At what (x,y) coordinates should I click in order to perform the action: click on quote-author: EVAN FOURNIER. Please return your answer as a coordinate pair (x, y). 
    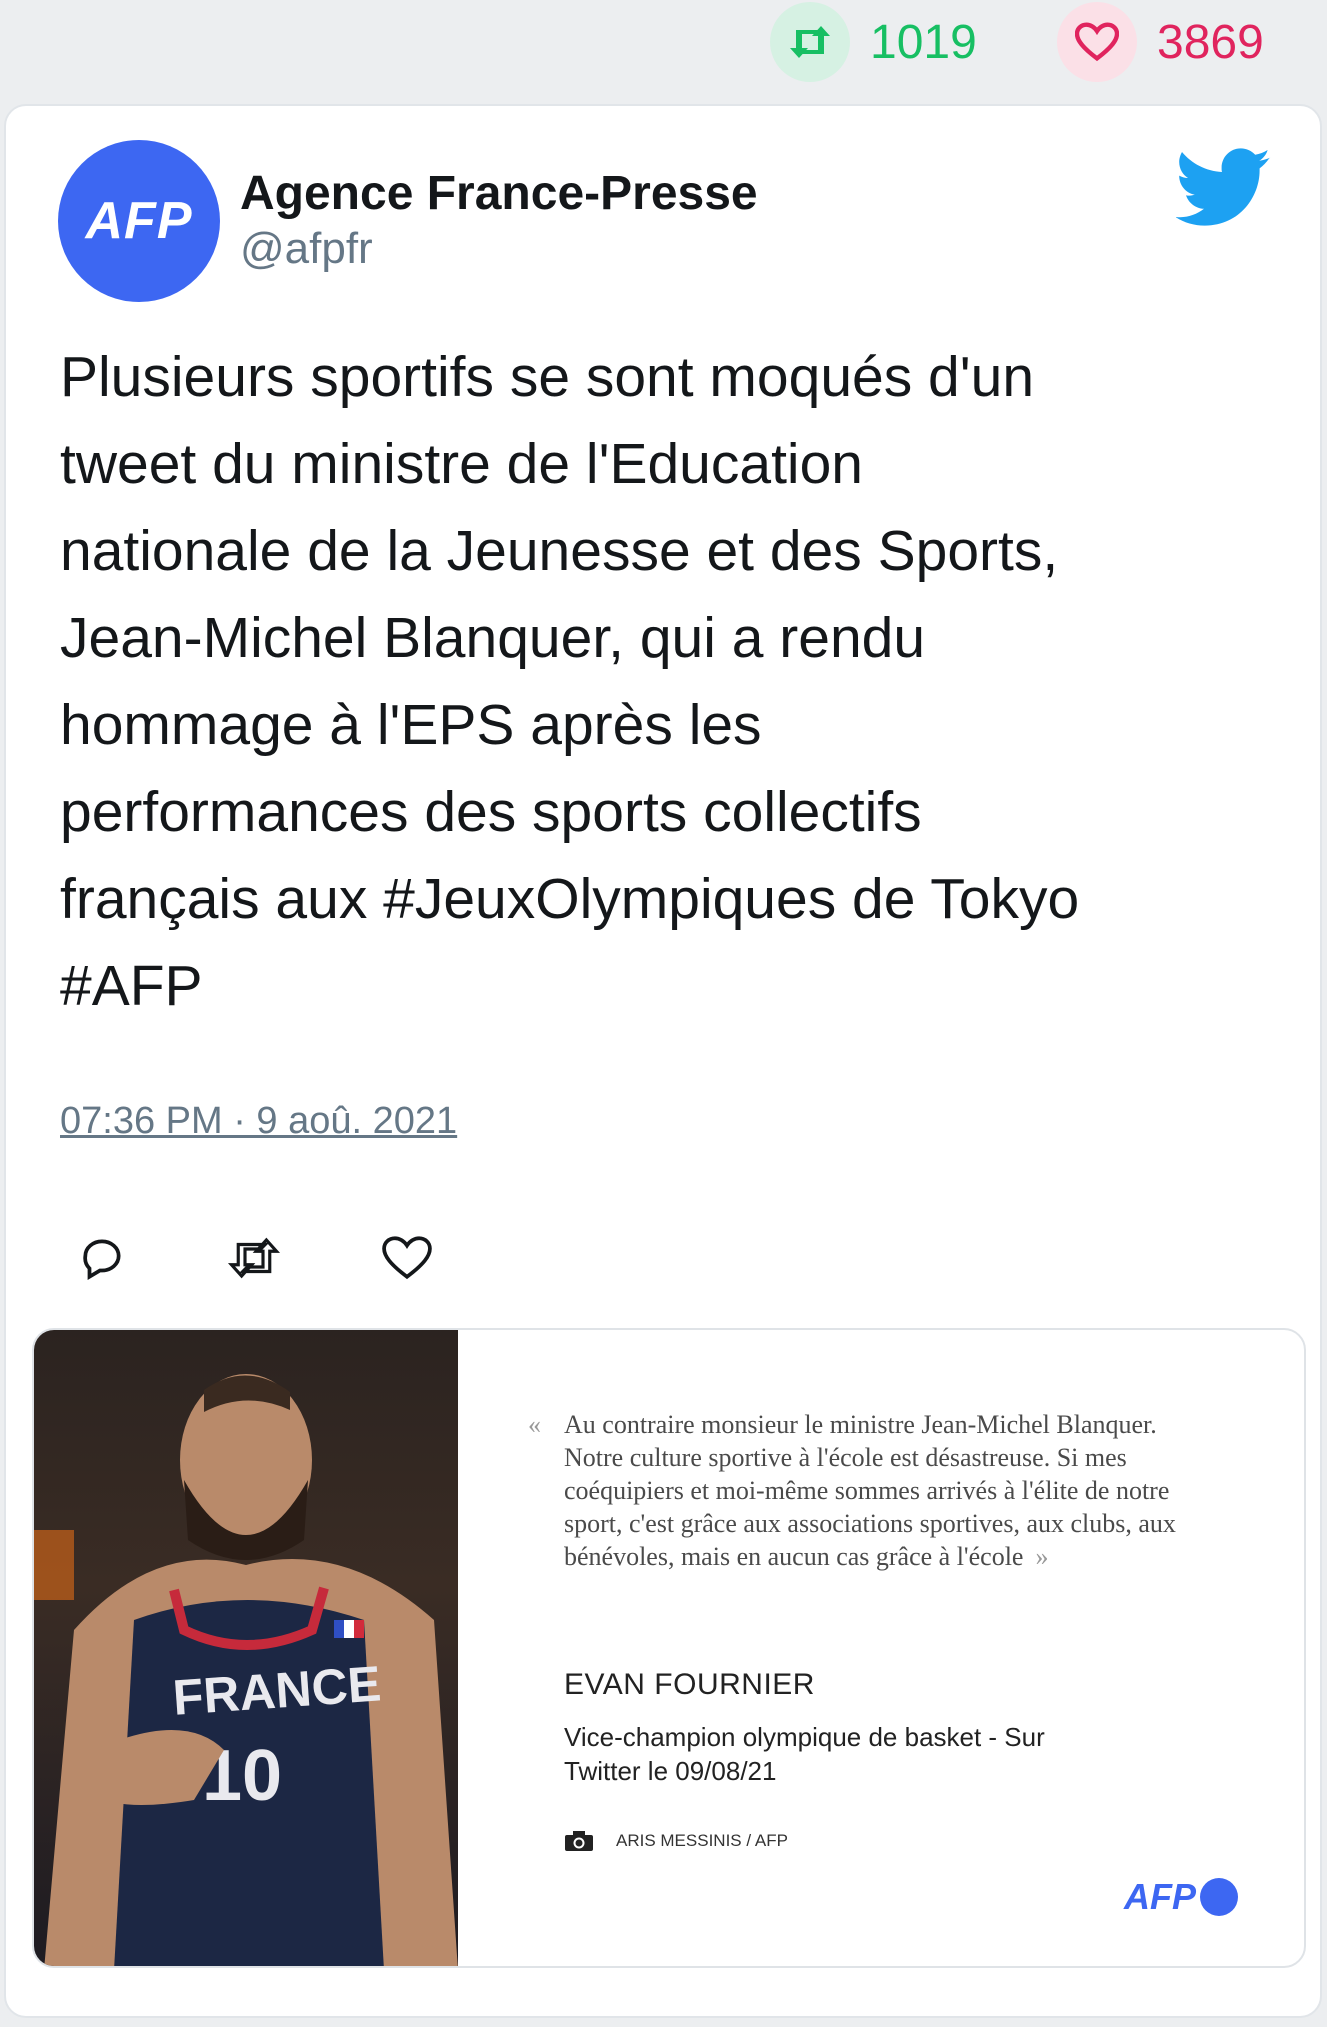
    Looking at the image, I should click on (689, 1684).